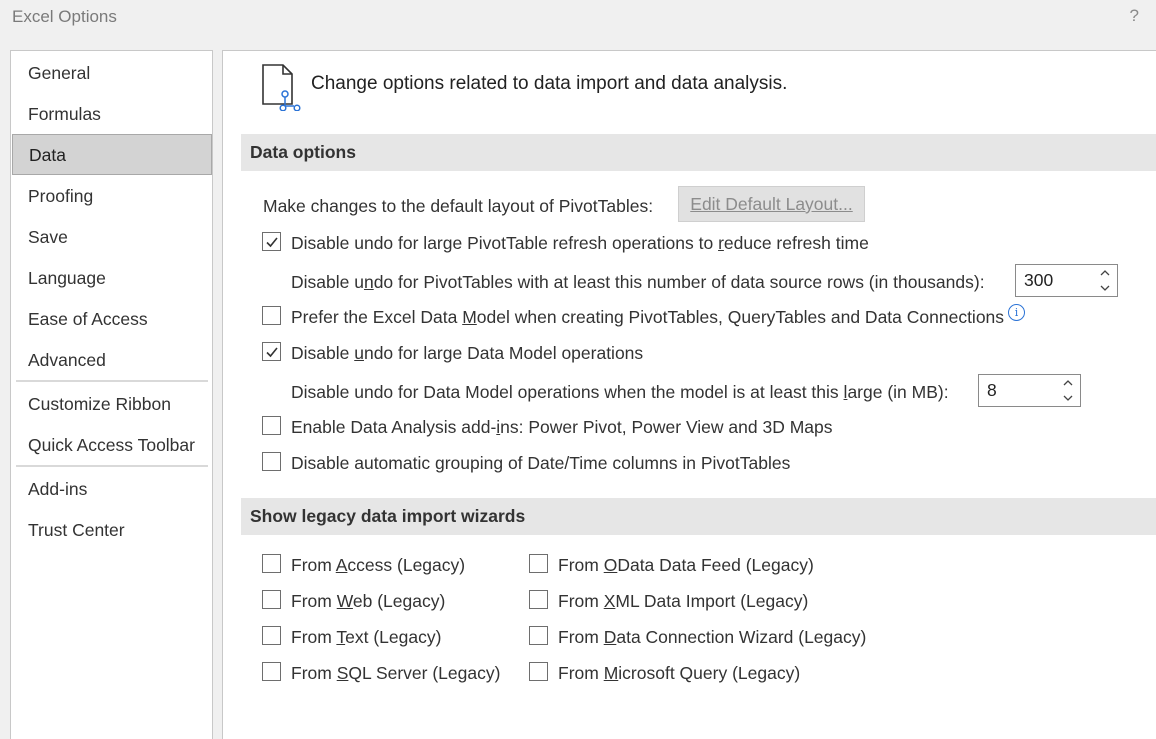  Describe the element at coordinates (112, 196) in the screenshot. I see `nav-item-proofing: Proofing` at that location.